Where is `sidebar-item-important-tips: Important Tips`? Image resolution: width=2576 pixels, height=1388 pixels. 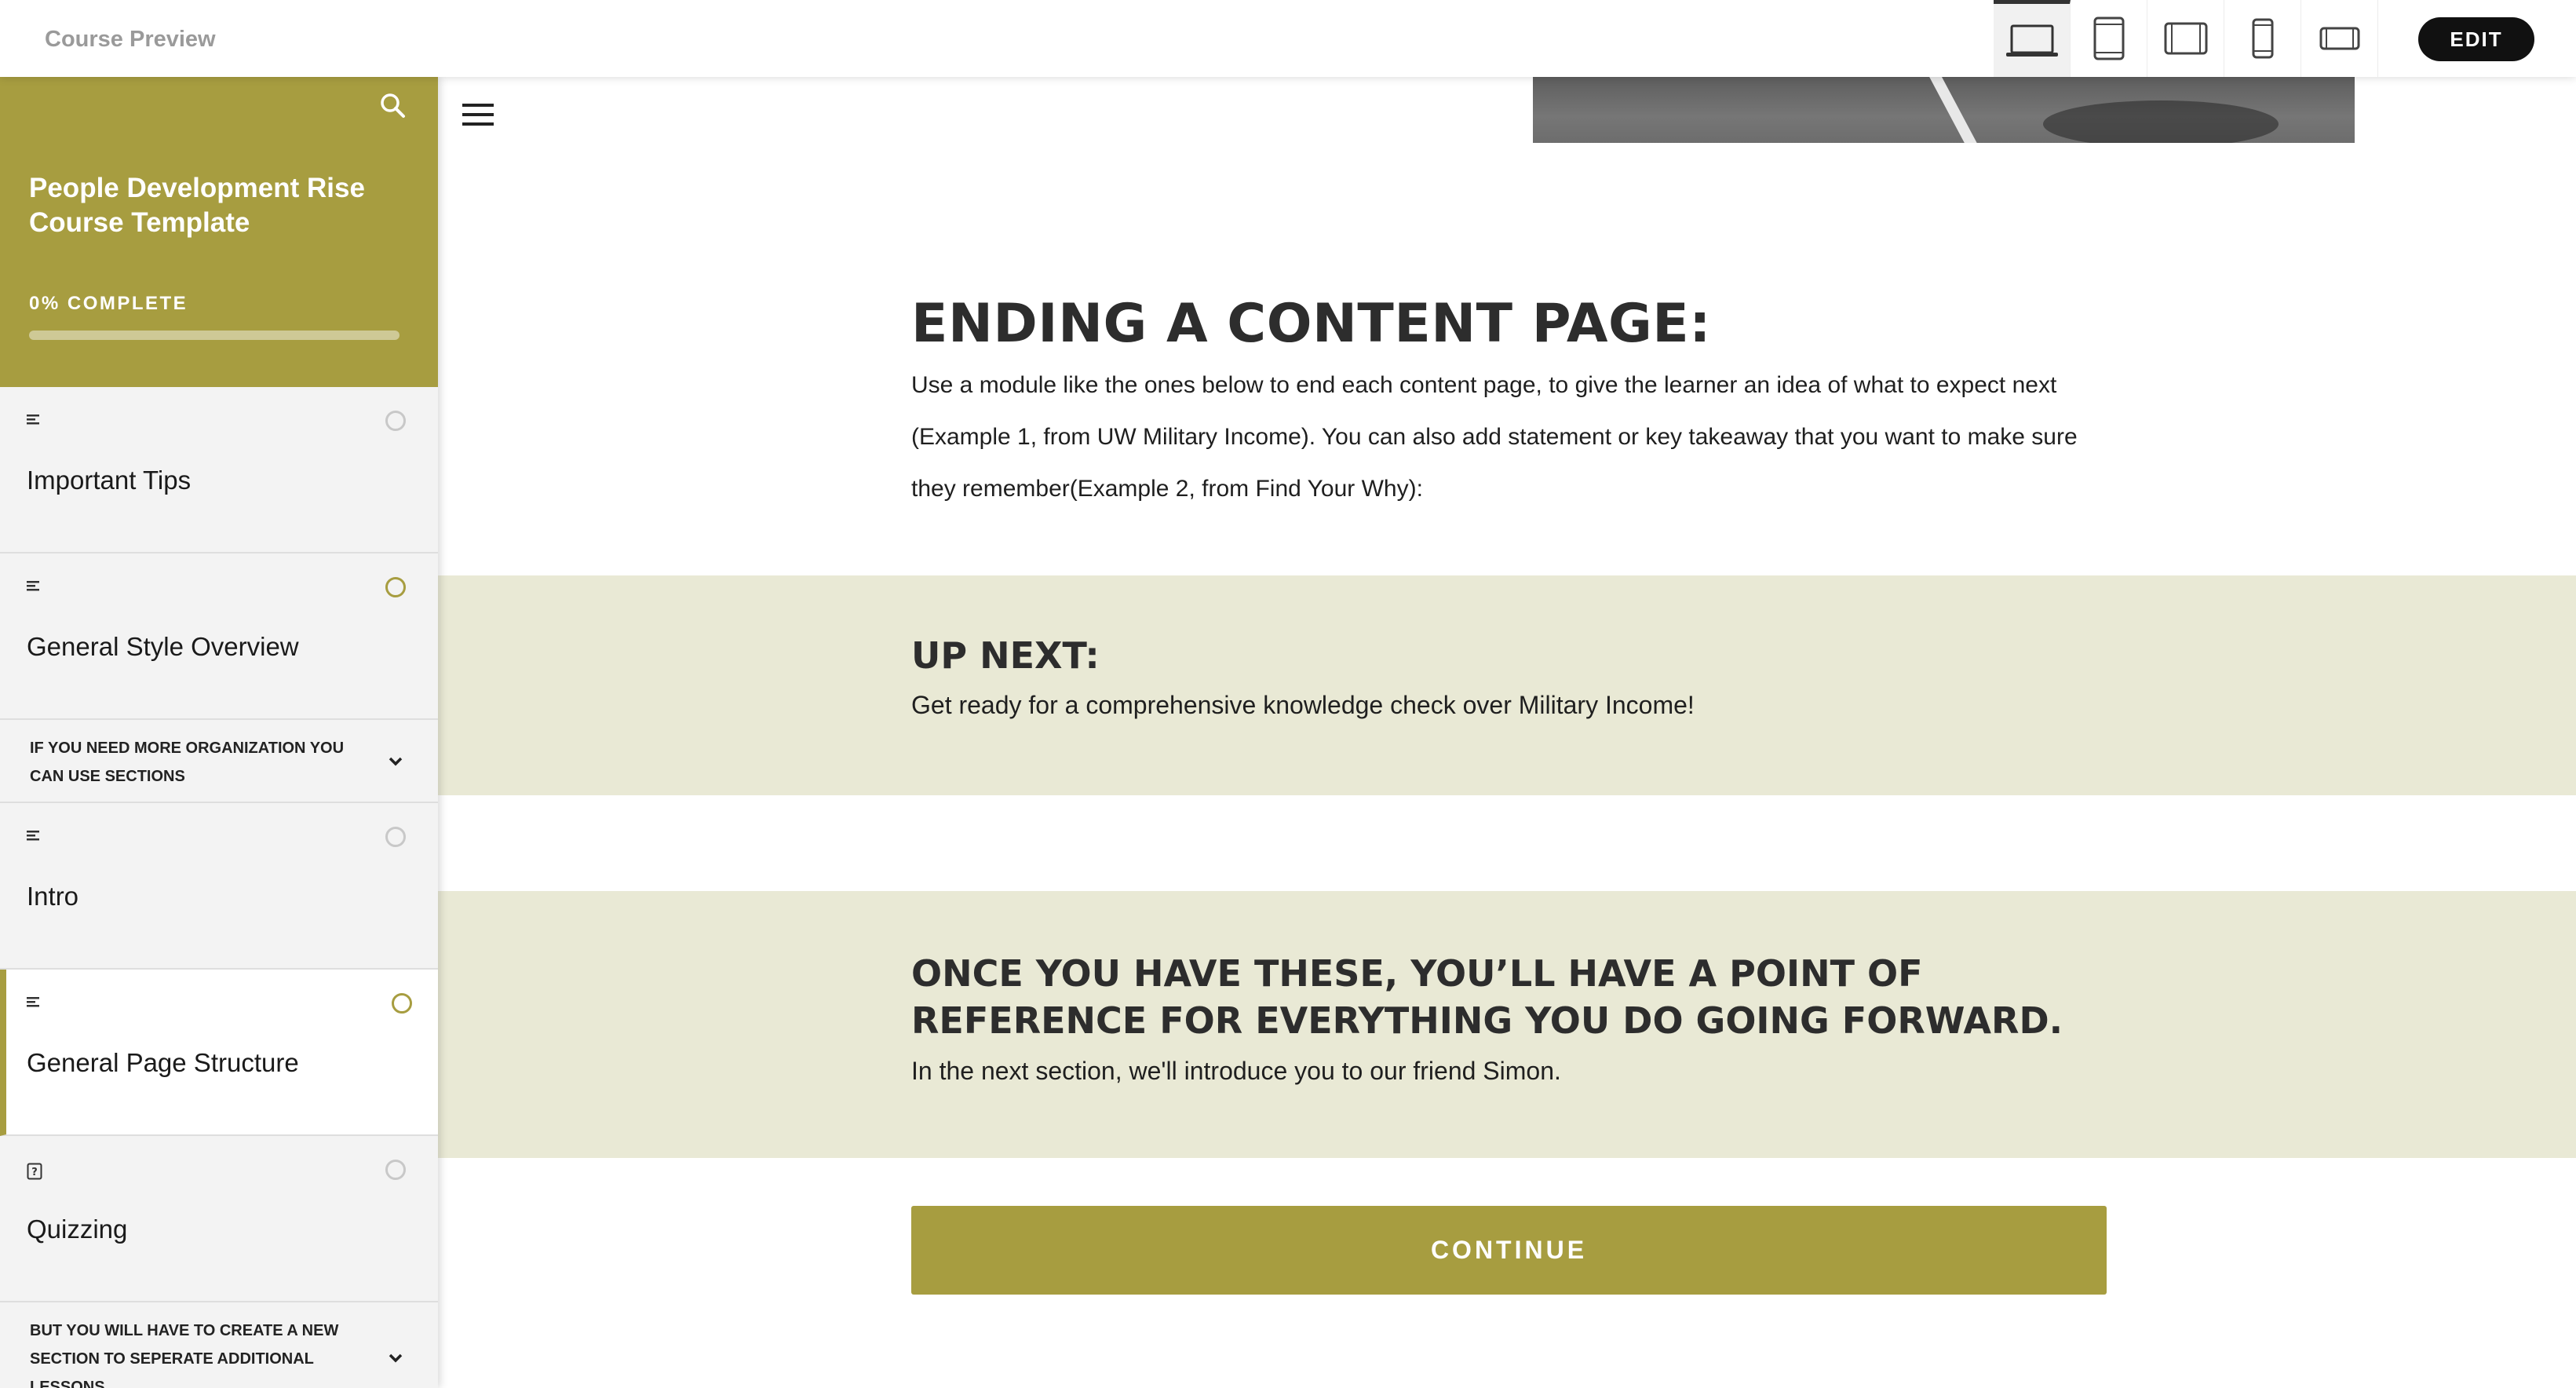
sidebar-item-important-tips: Important Tips is located at coordinates (219, 470).